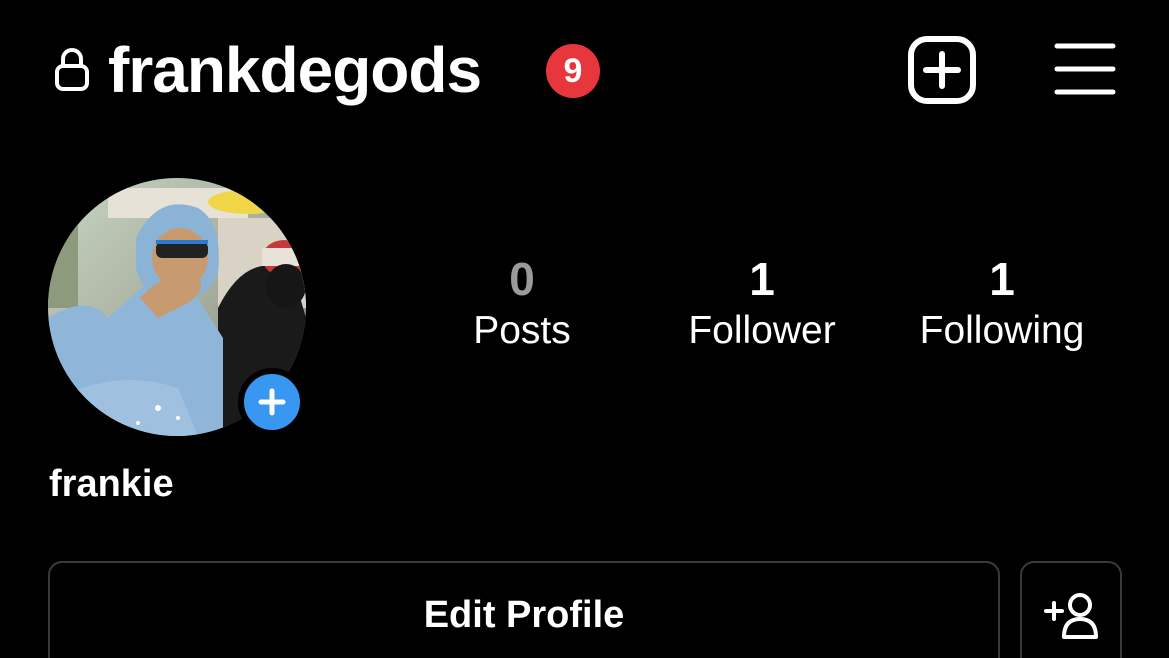  Describe the element at coordinates (573, 71) in the screenshot. I see `notification-badge: 9` at that location.